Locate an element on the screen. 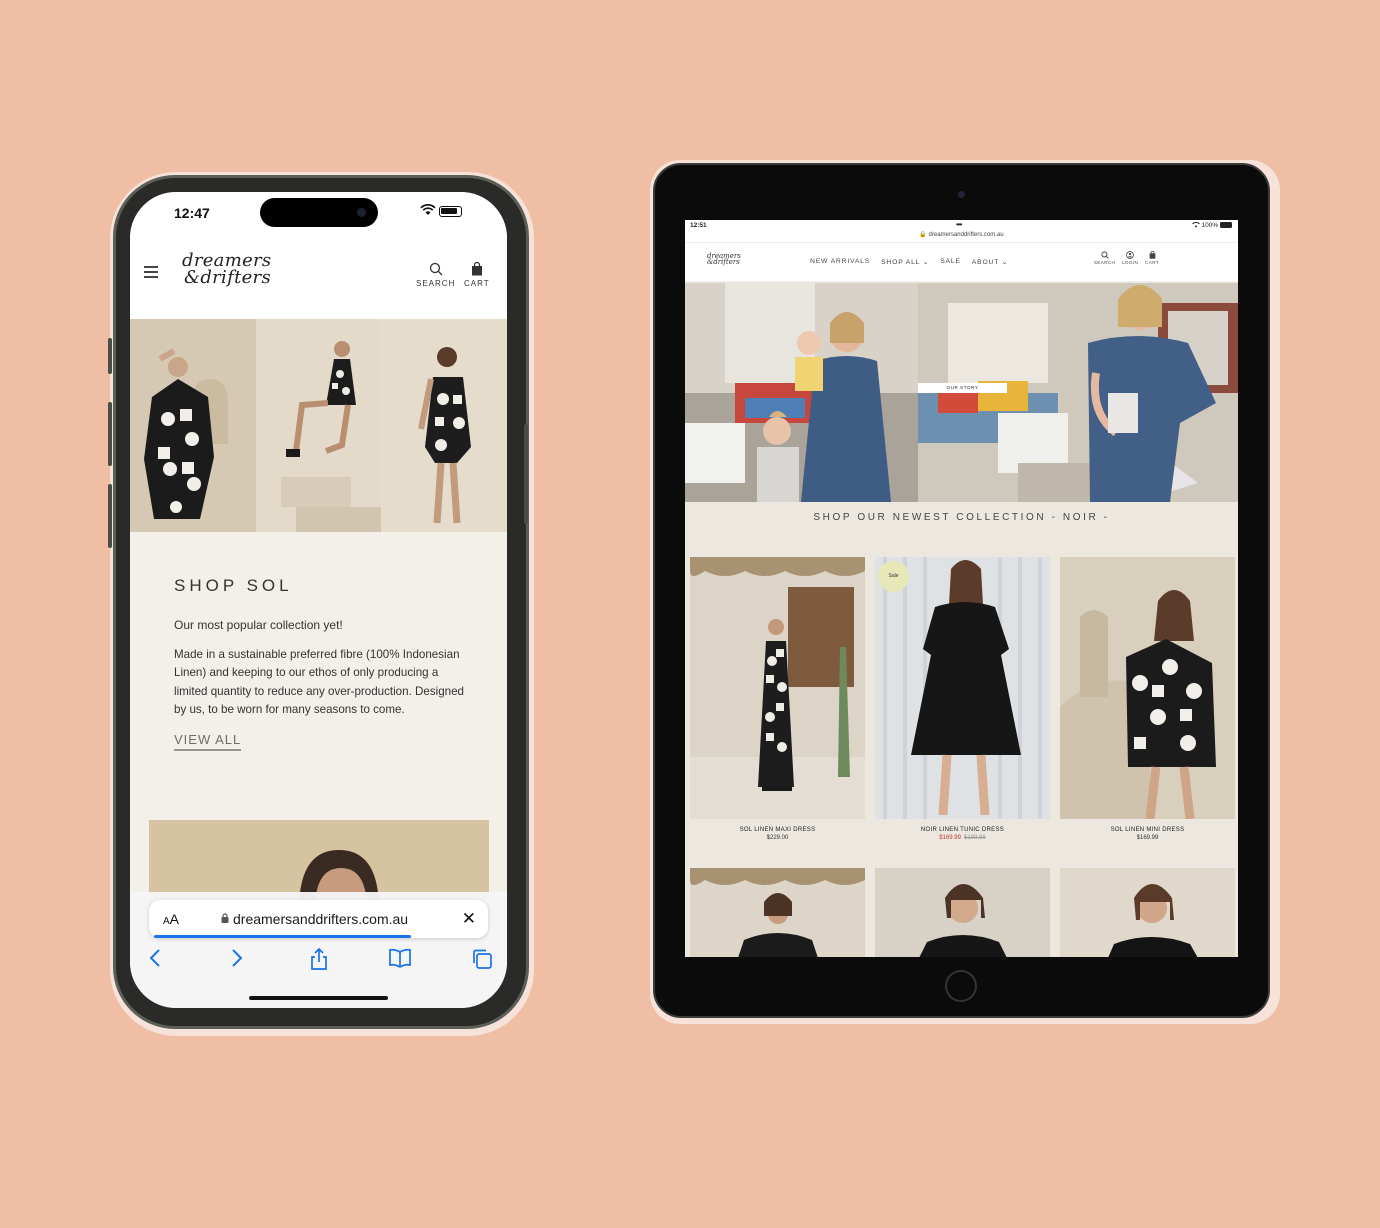 The height and width of the screenshot is (1228, 1380). tablet-search-button: SEARCH is located at coordinates (1104, 258).